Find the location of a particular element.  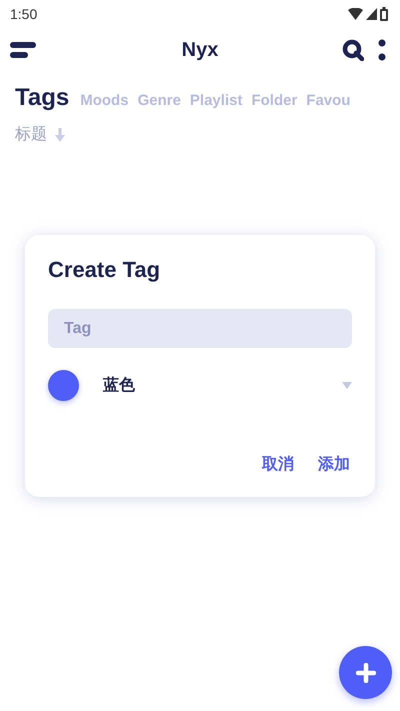

category-tab: Tags is located at coordinates (42, 98).